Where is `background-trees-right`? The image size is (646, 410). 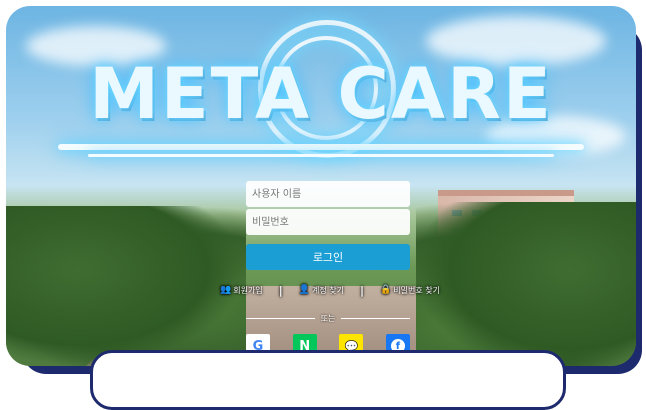 background-trees-right is located at coordinates (526, 284).